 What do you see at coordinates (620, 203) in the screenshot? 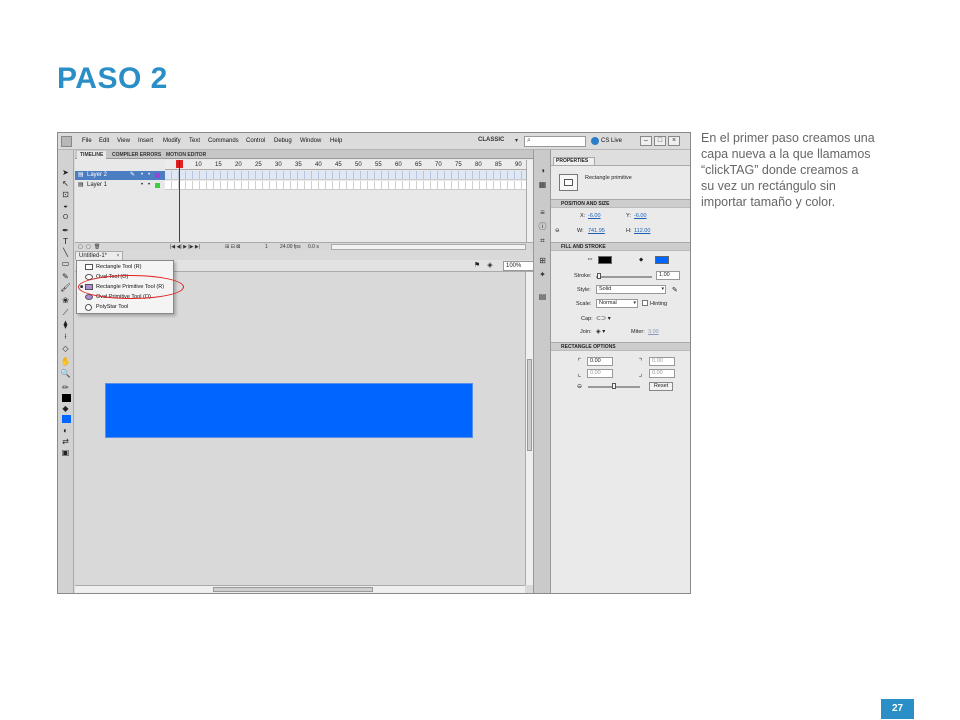
I see `section-position-size: POSITION AND SIZE` at bounding box center [620, 203].